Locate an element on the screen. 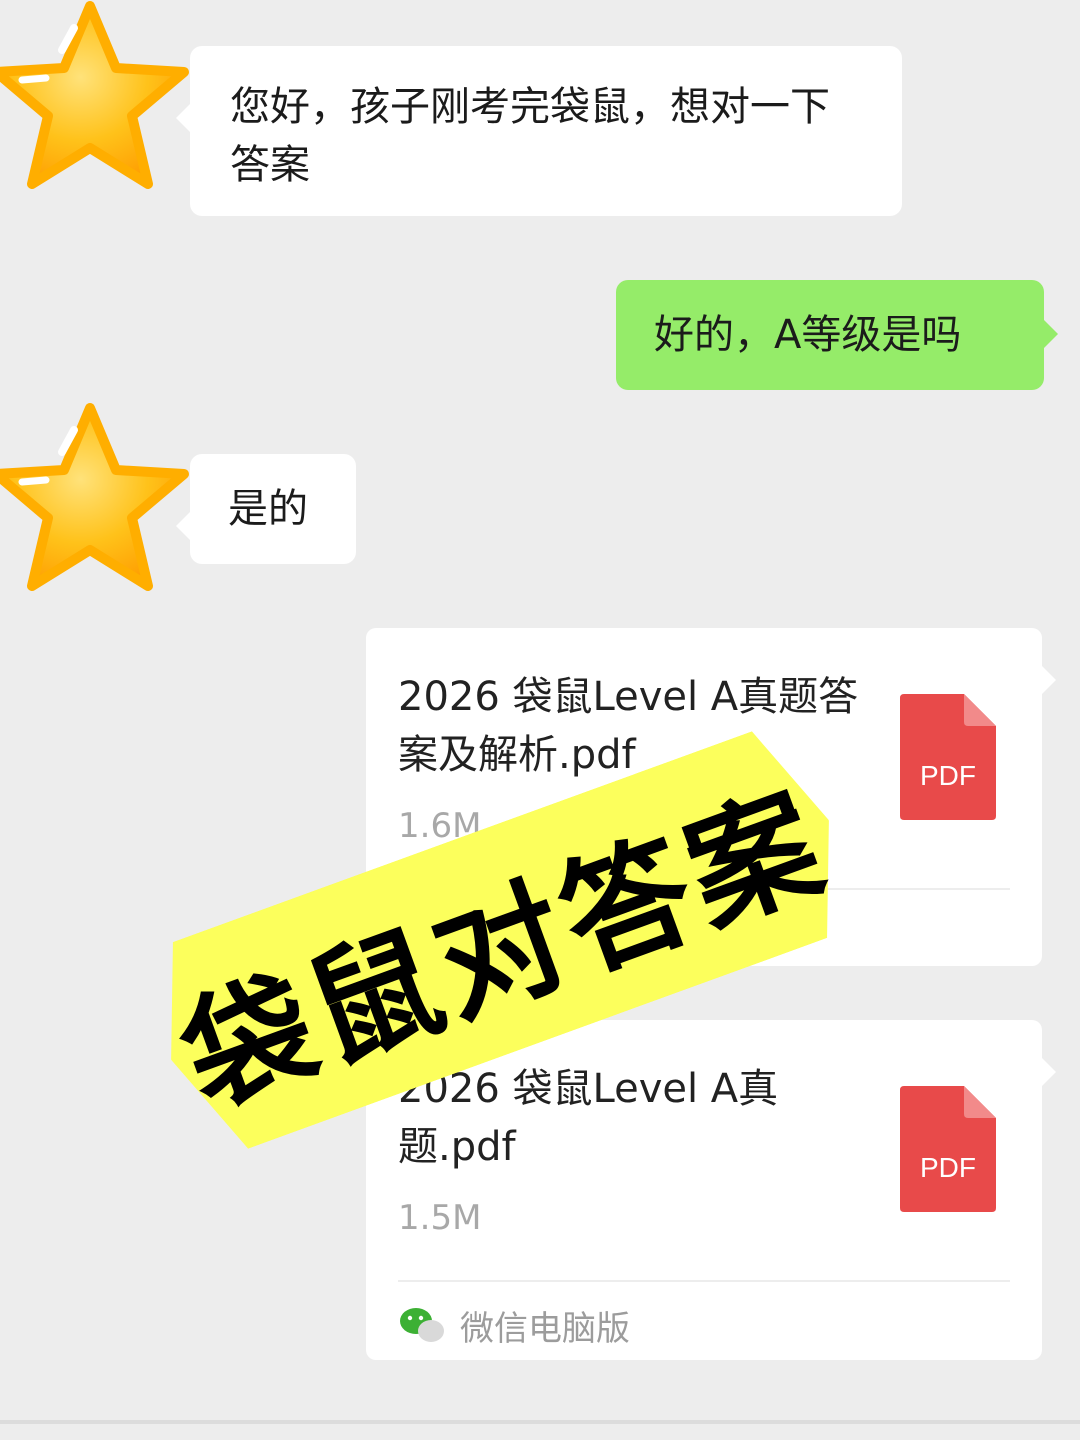 This screenshot has width=1080, height=1440. file-name: 2026 袋鼠Level A真题.pdf is located at coordinates (588, 1118).